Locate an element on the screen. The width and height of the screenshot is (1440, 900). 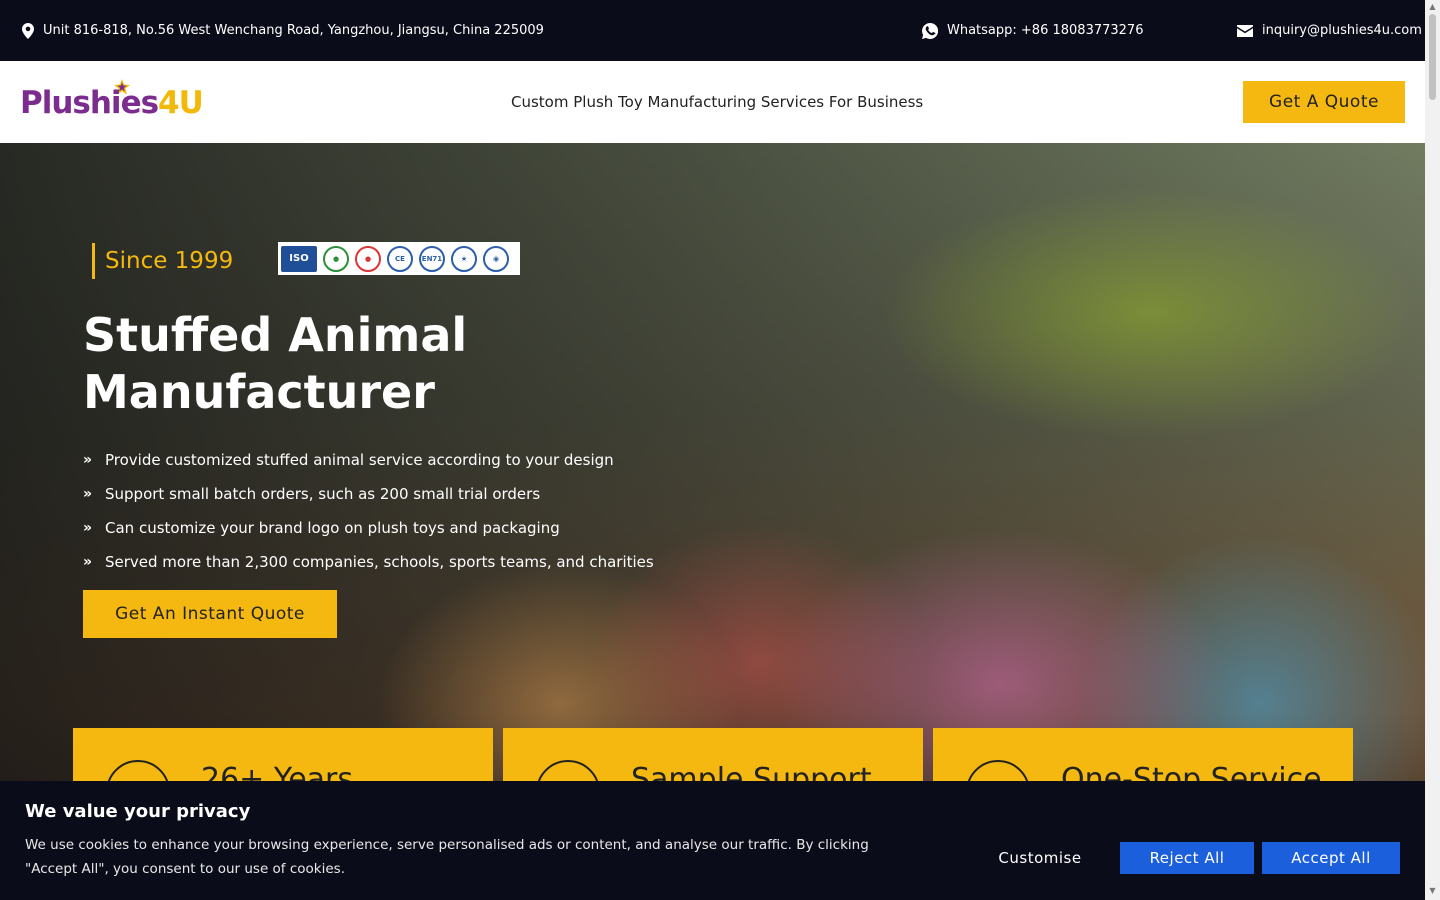
page-scrollbar: ▲ ▼ is located at coordinates (1432, 450).